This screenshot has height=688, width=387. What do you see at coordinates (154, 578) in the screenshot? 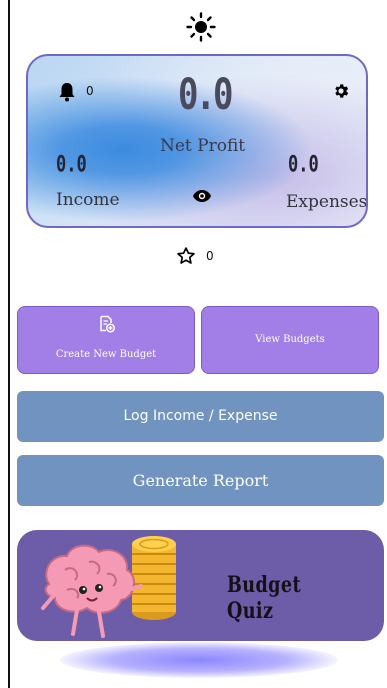
I see `coin-stack-icon` at bounding box center [154, 578].